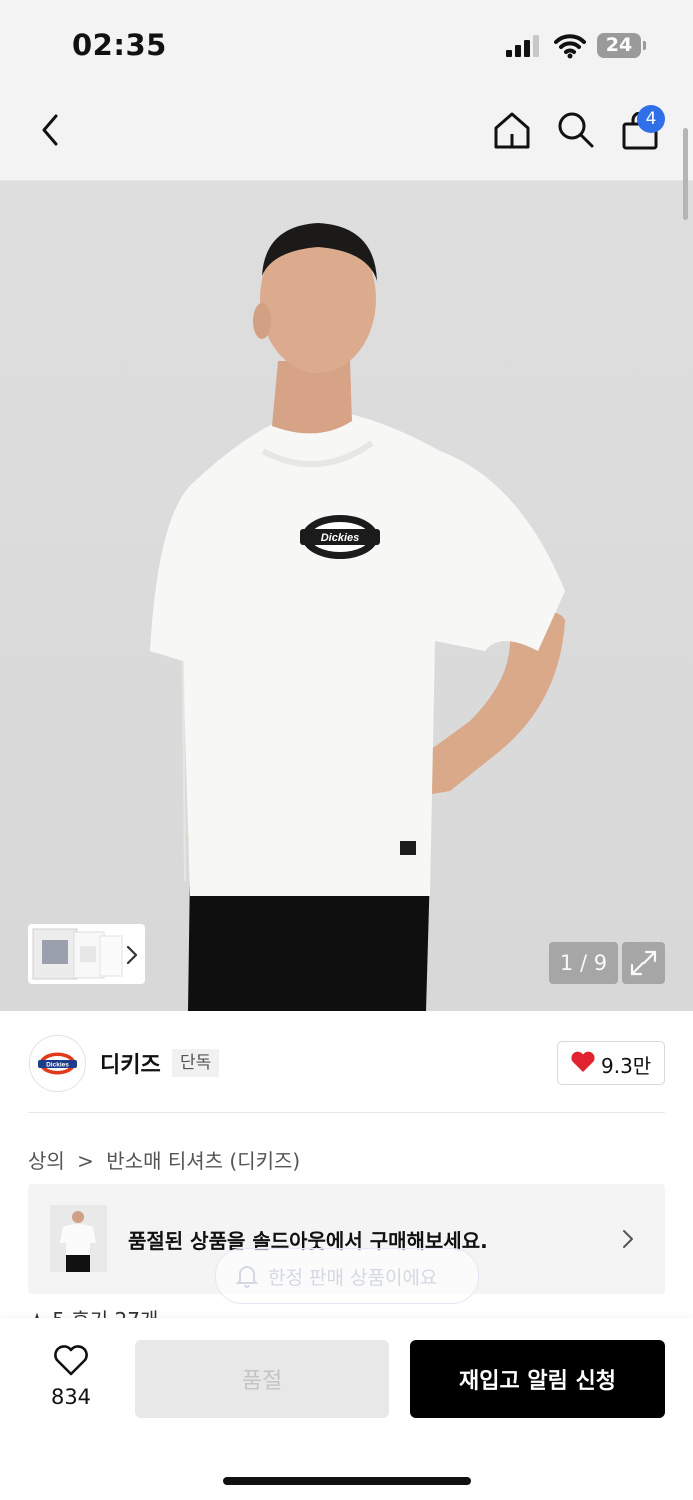 The width and height of the screenshot is (693, 1500). What do you see at coordinates (570, 46) in the screenshot?
I see `wifi-icon` at bounding box center [570, 46].